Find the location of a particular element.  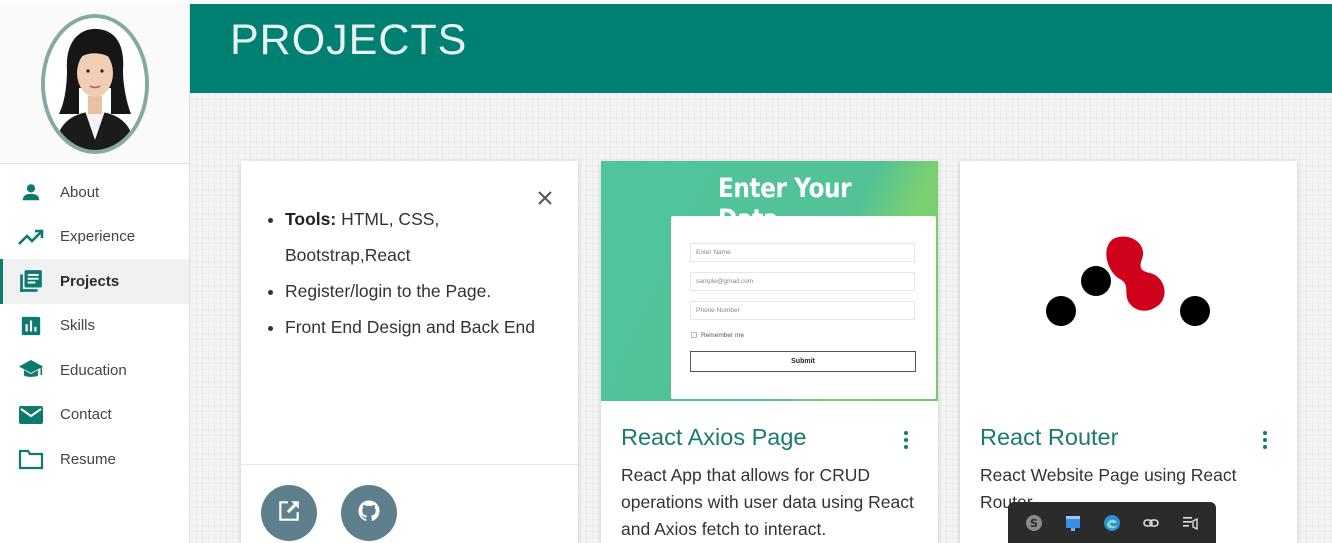

folder-icon is located at coordinates (31, 459).